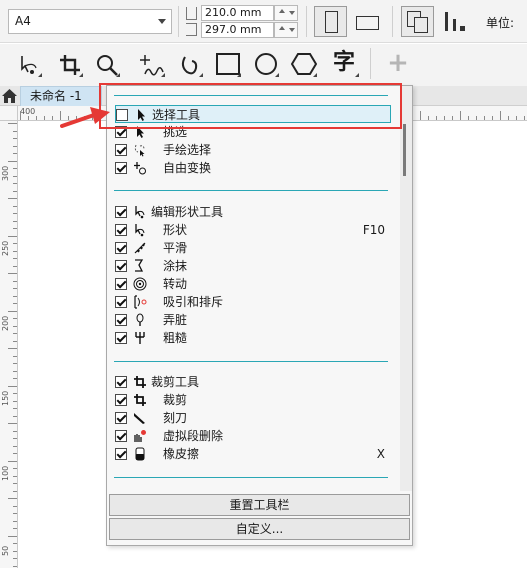 The width and height of the screenshot is (527, 568). I want to click on ellipse-tool-button, so click(266, 65).